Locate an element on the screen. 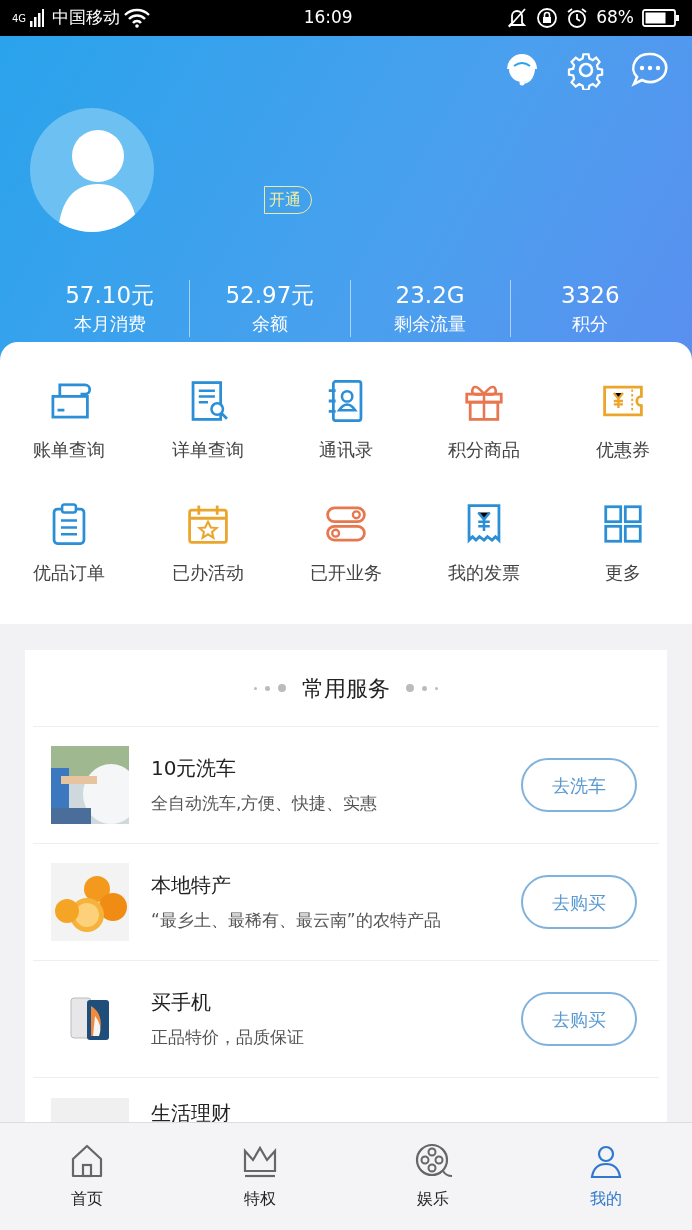 The width and height of the screenshot is (692, 1230). message-icon is located at coordinates (650, 70).